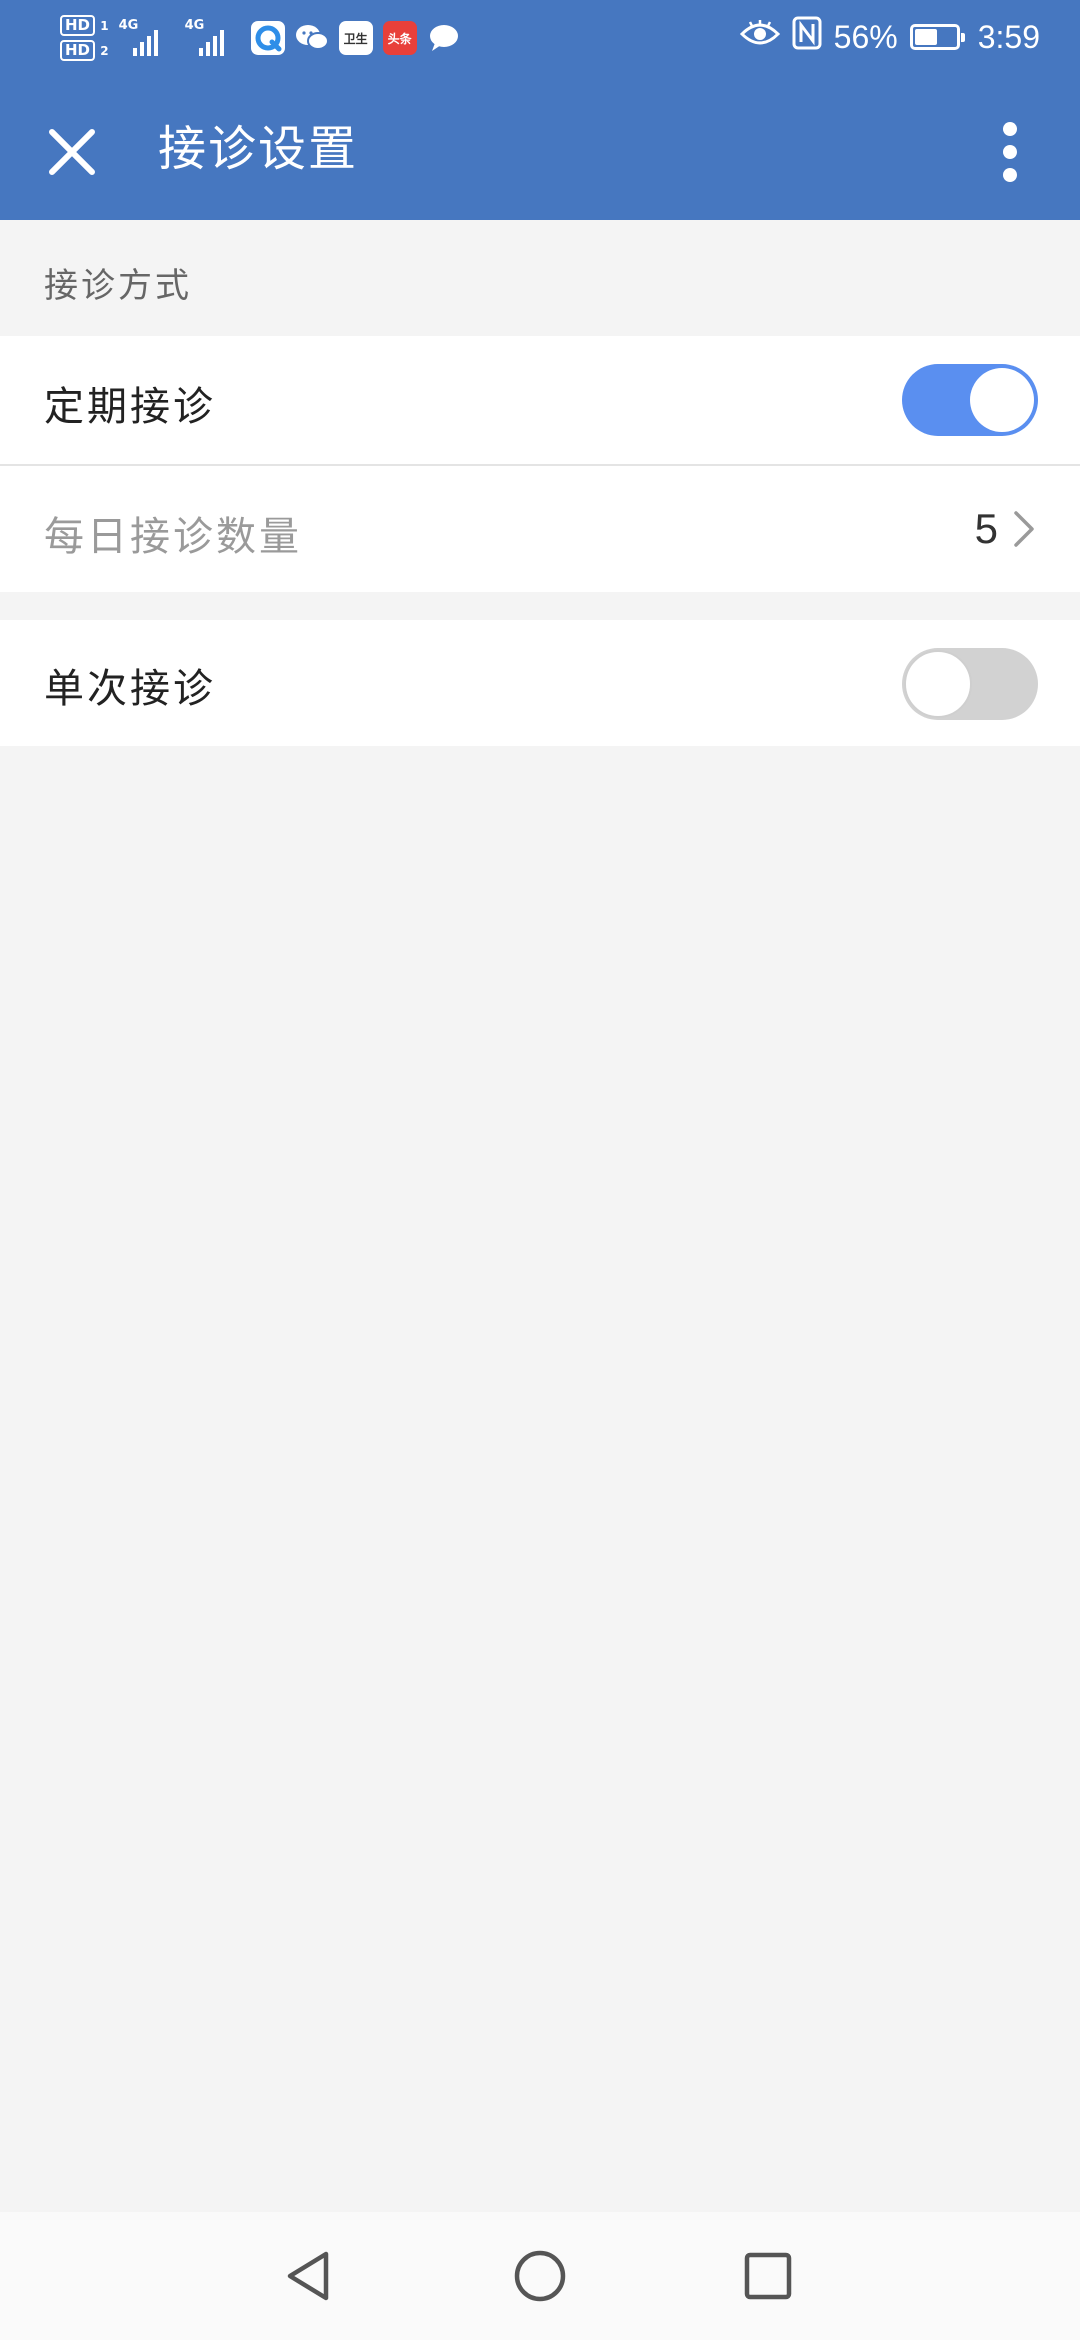 Image resolution: width=1080 pixels, height=2340 pixels. I want to click on more-options-button, so click(1010, 152).